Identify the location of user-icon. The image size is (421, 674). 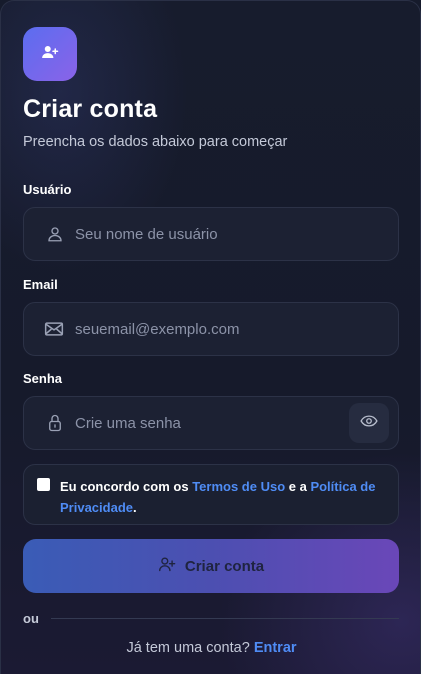
(45, 234).